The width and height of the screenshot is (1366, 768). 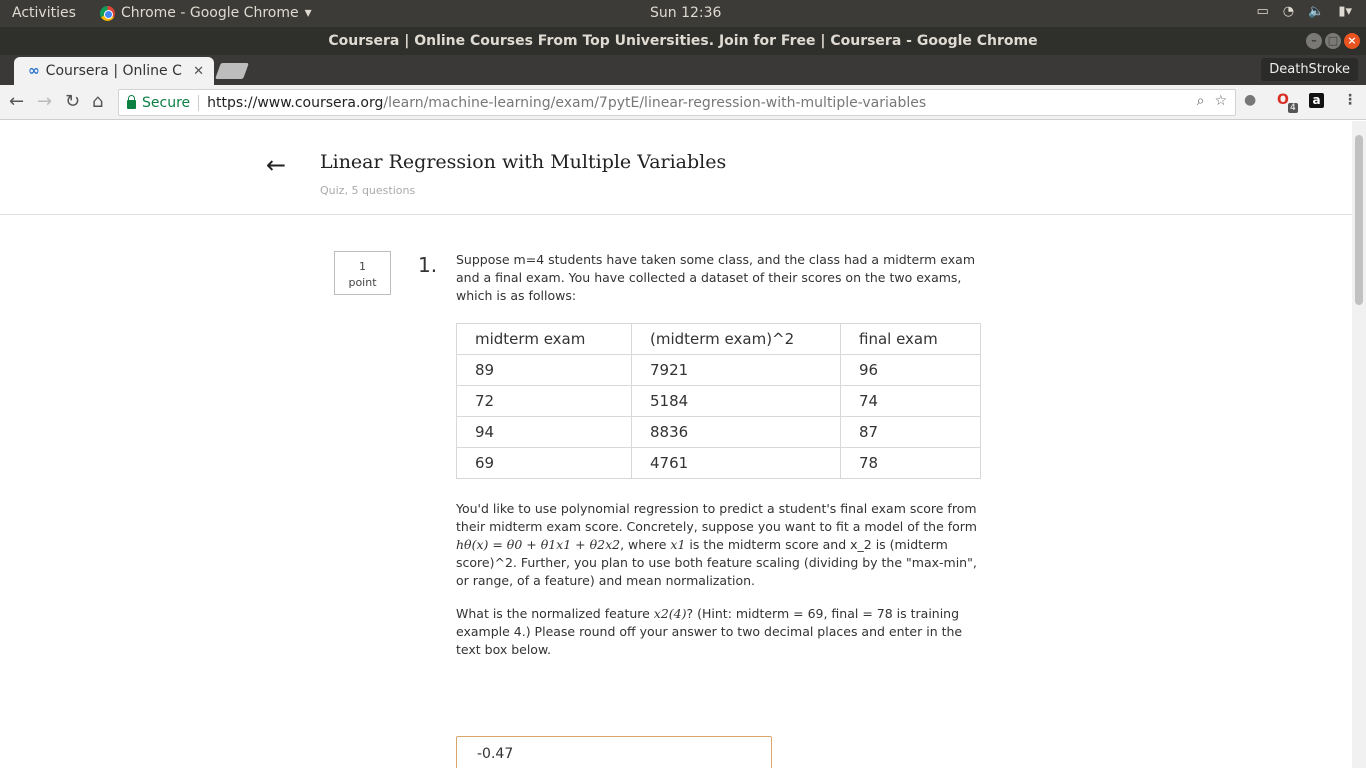 I want to click on x1-variable: x1, so click(x=678, y=544).